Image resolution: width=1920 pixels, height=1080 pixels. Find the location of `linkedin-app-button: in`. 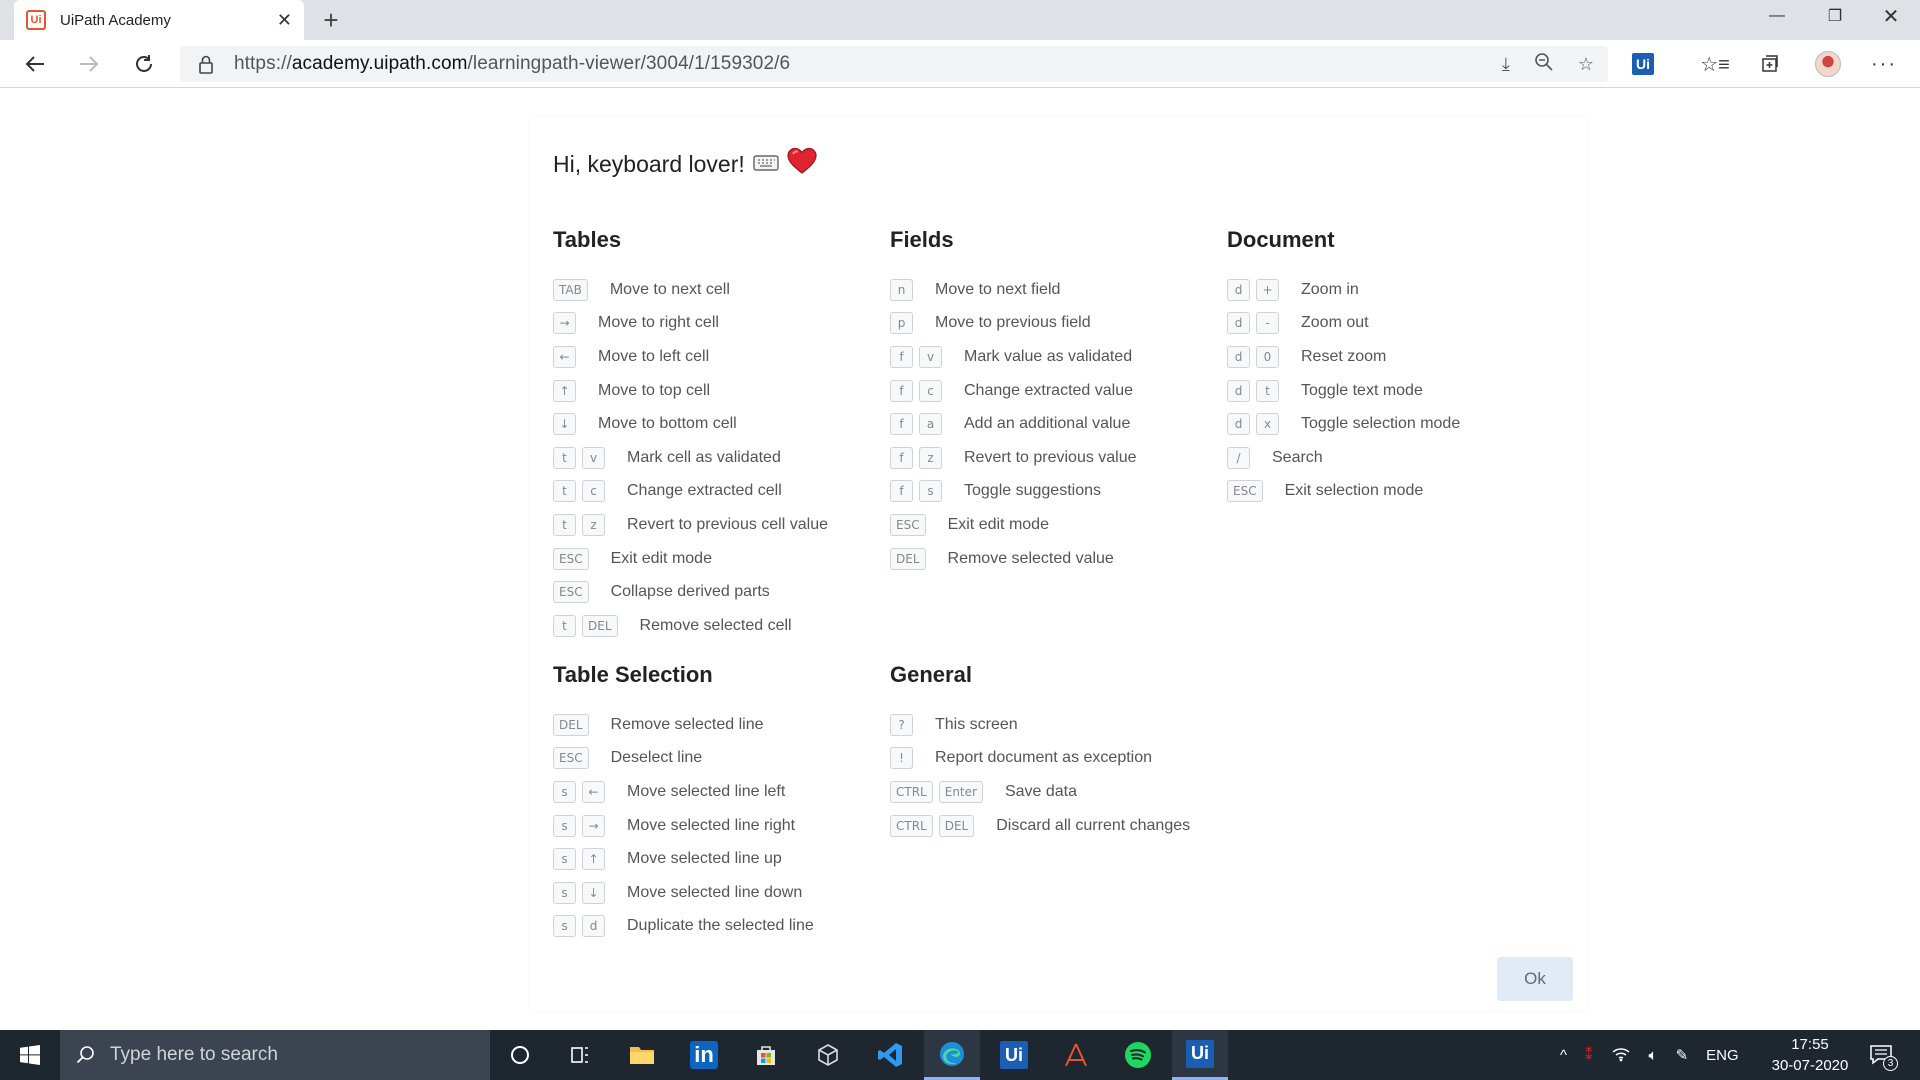

linkedin-app-button: in is located at coordinates (704, 1055).